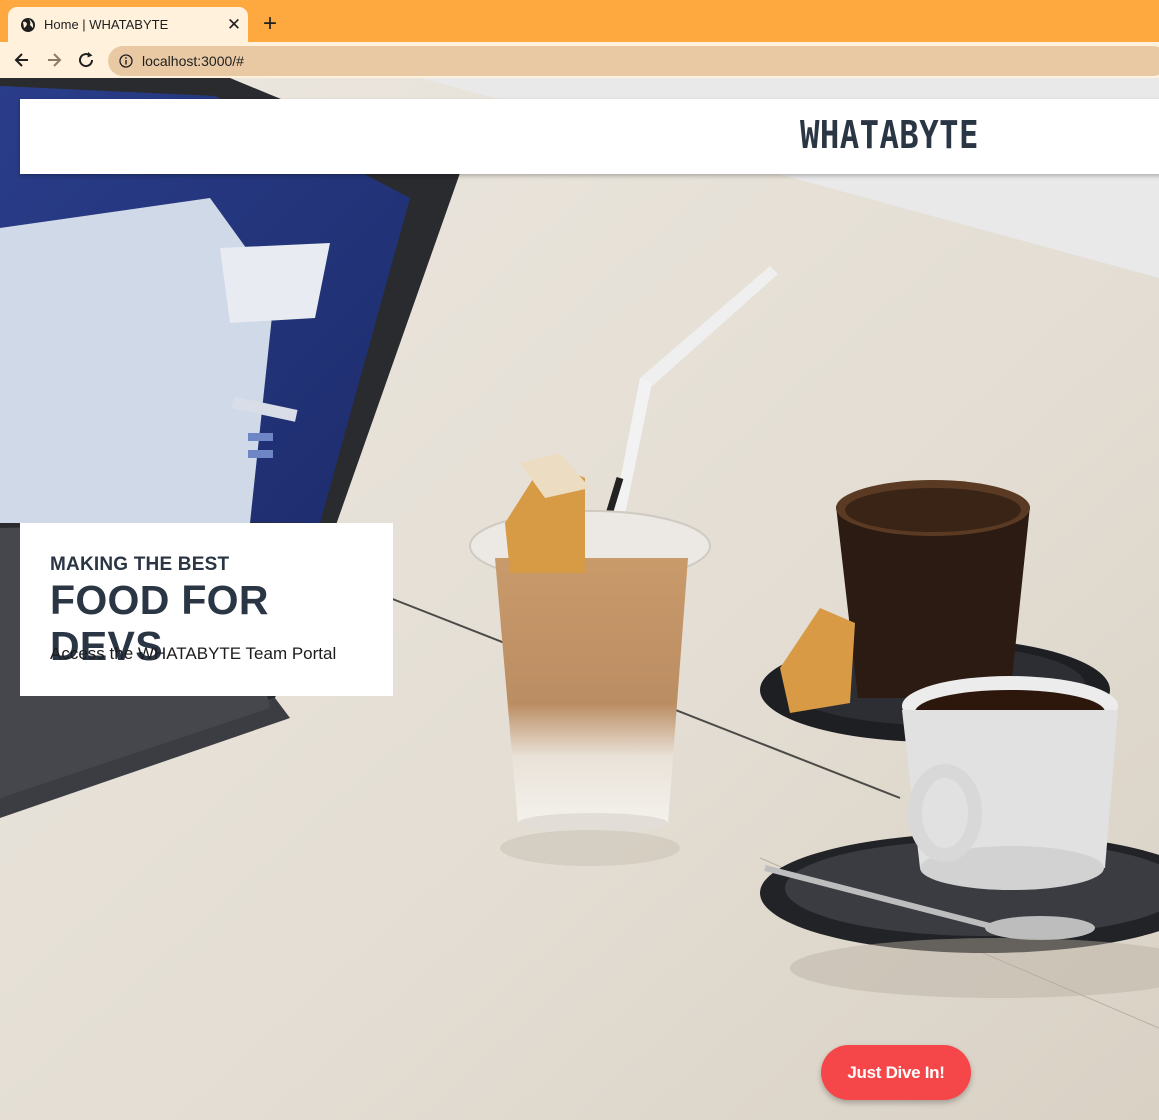 This screenshot has height=1120, width=1159. Describe the element at coordinates (234, 25) in the screenshot. I see `close-icon: ✕` at that location.